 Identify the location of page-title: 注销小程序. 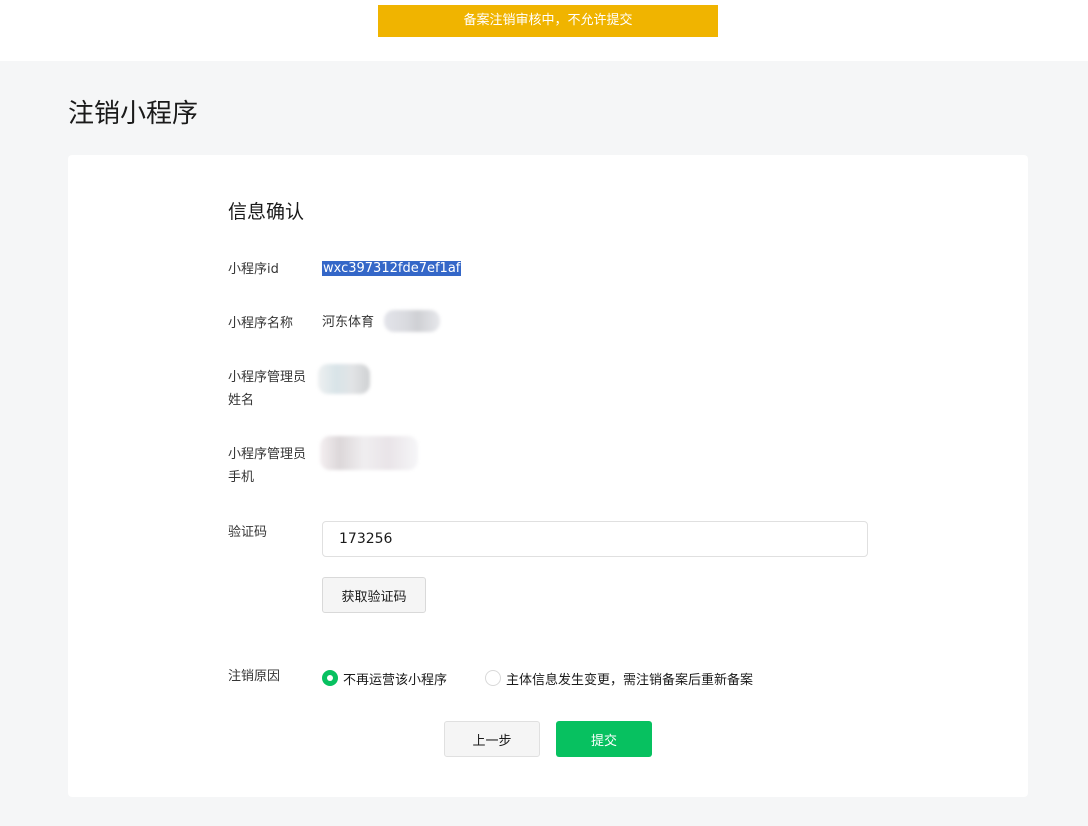
(133, 114).